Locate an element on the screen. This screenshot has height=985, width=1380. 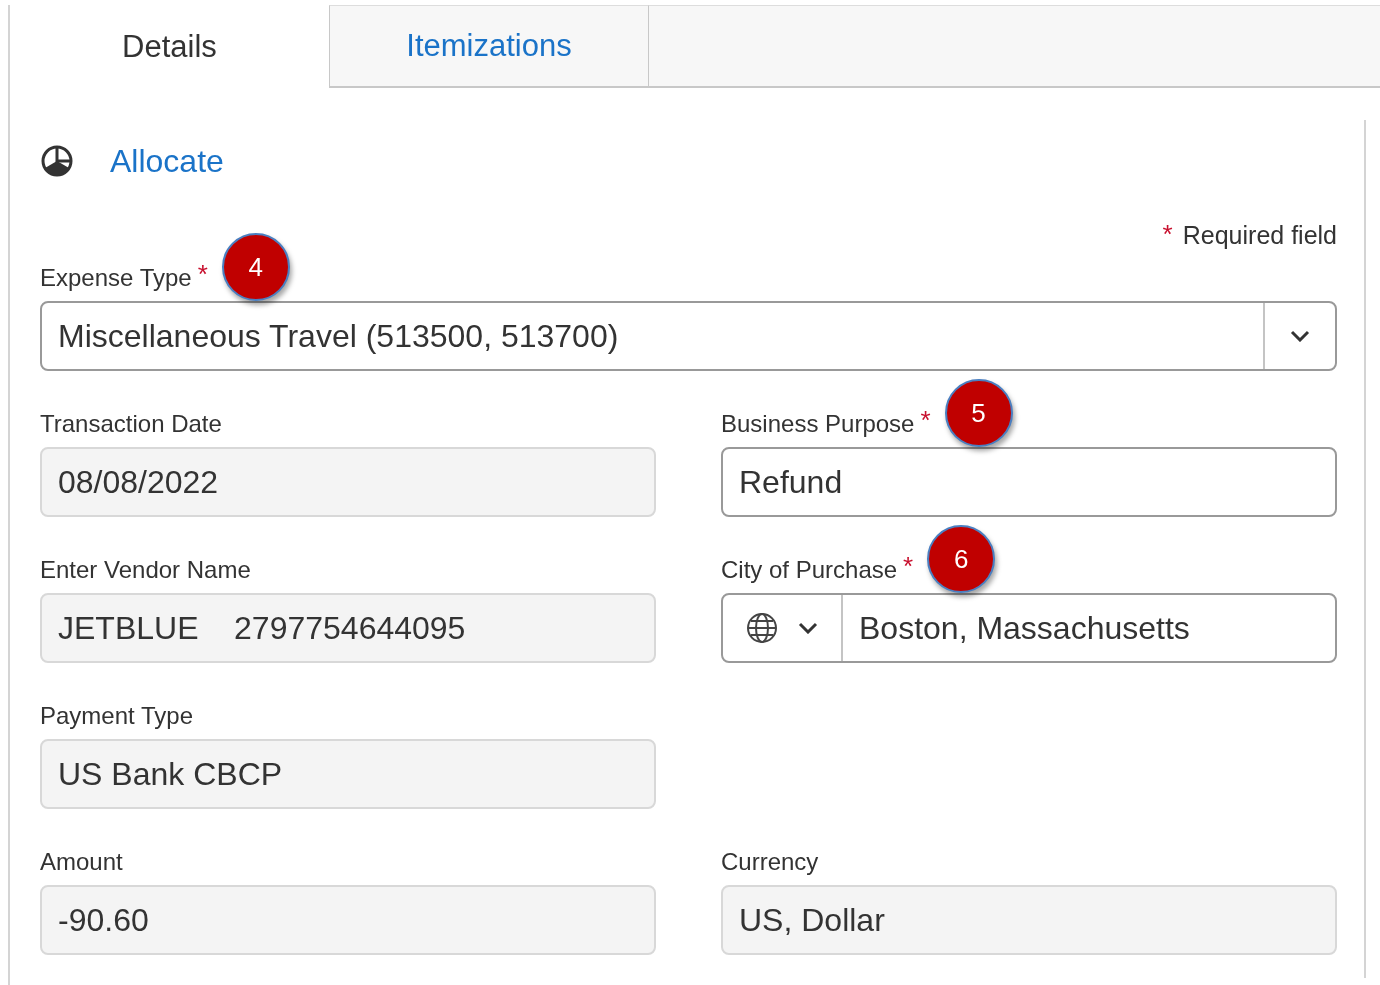
input-field: 08/08/2022 is located at coordinates (348, 482).